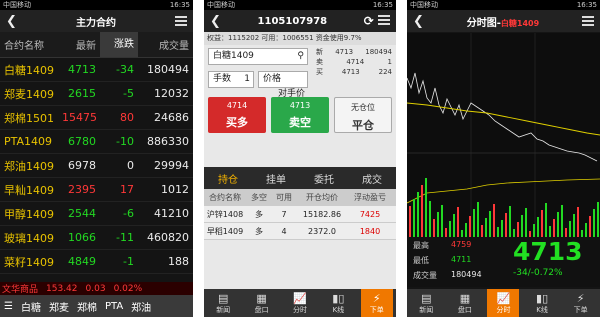 Image resolution: width=600 pixels, height=317 pixels. I want to click on sell-label: 卖空, so click(300, 122).